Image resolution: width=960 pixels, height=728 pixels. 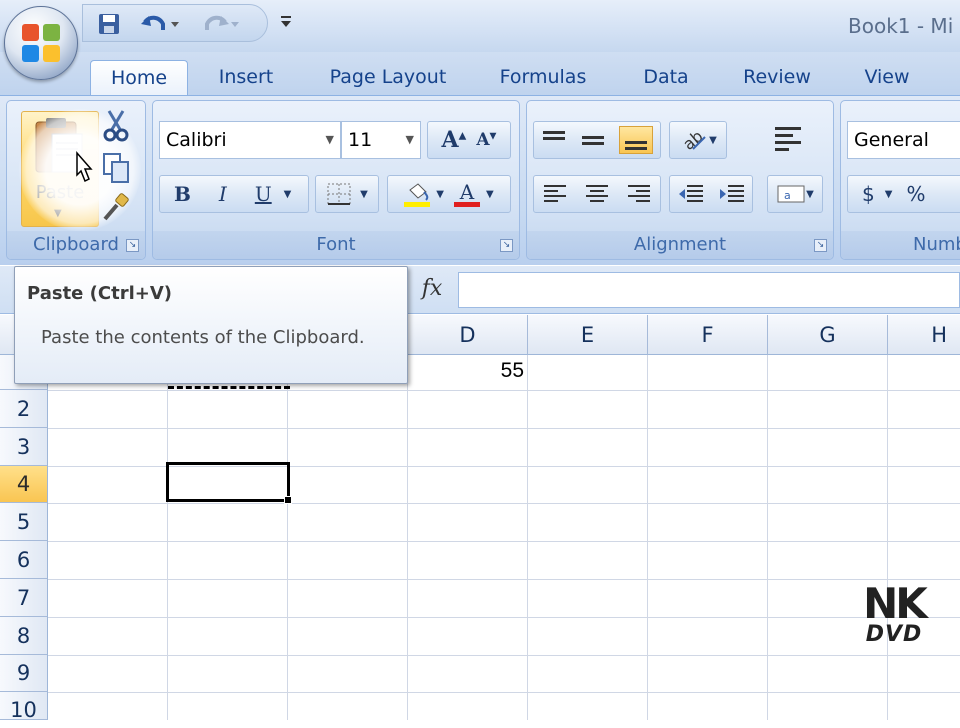 I want to click on column-header-e: E, so click(x=588, y=335).